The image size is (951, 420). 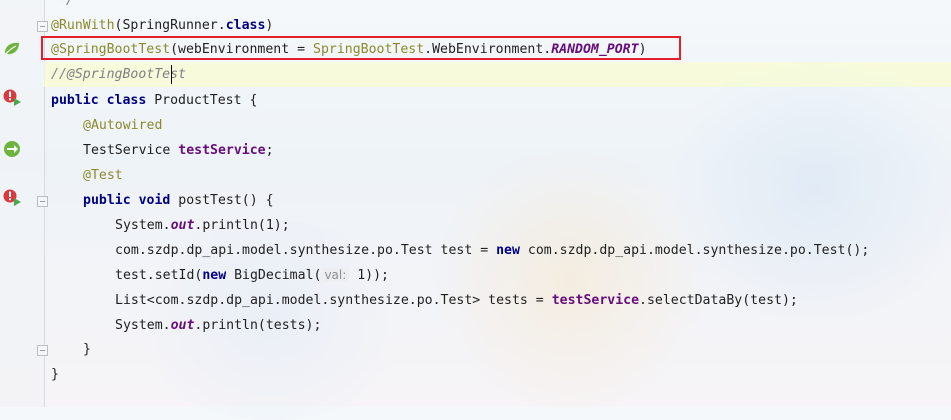 What do you see at coordinates (475, 125) in the screenshot?
I see `code-line-5: @Autowired` at bounding box center [475, 125].